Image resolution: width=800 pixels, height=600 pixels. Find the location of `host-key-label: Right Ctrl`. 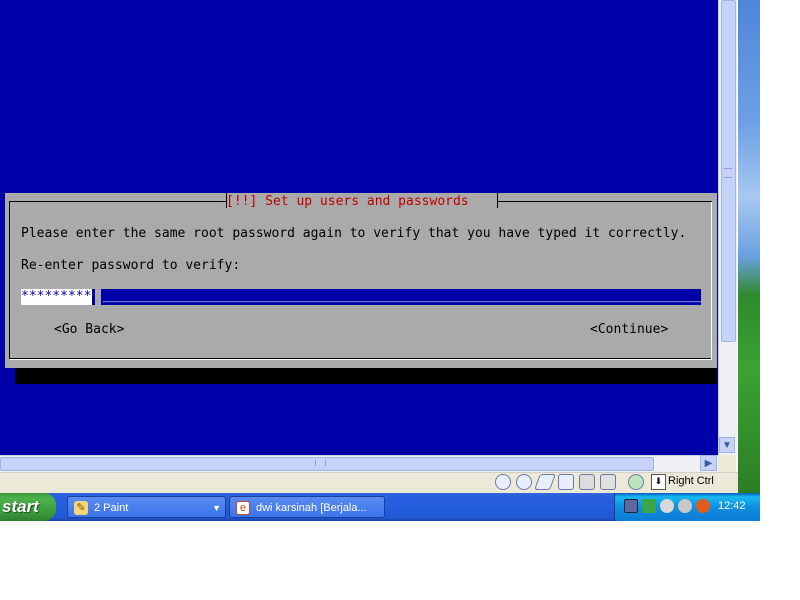

host-key-label: Right Ctrl is located at coordinates (691, 481).